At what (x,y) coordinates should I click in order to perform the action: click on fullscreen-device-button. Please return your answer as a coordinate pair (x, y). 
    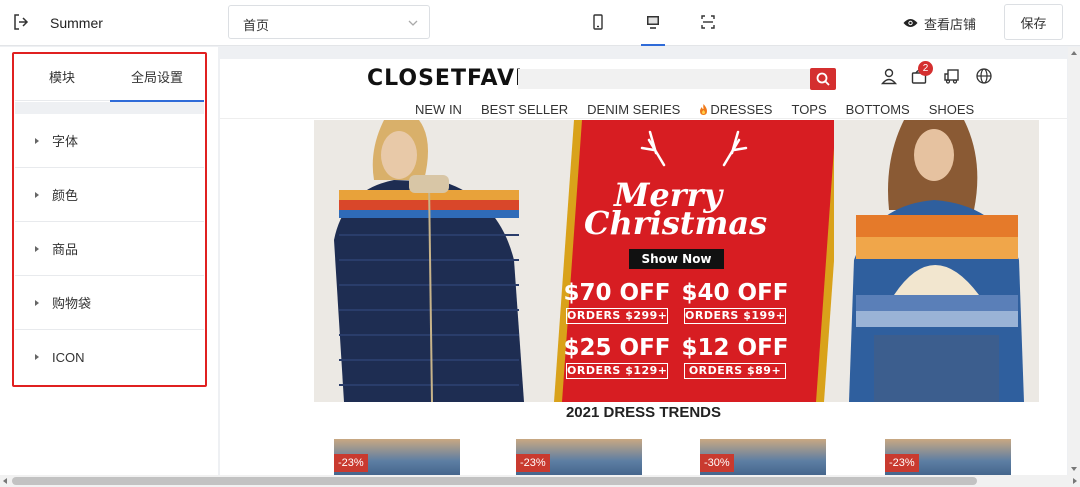
    Looking at the image, I should click on (708, 24).